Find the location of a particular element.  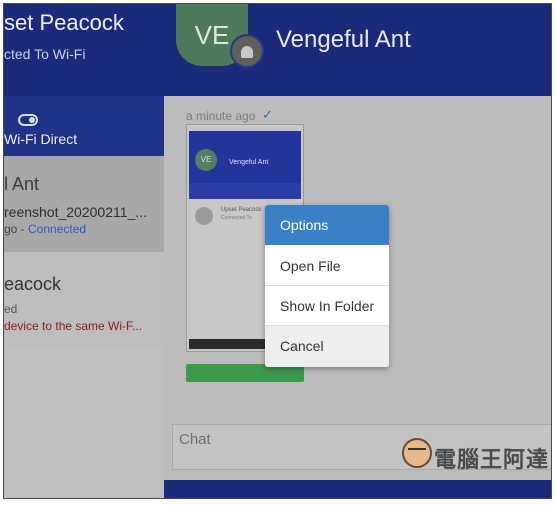

device-list-empty-area is located at coordinates (84, 423).